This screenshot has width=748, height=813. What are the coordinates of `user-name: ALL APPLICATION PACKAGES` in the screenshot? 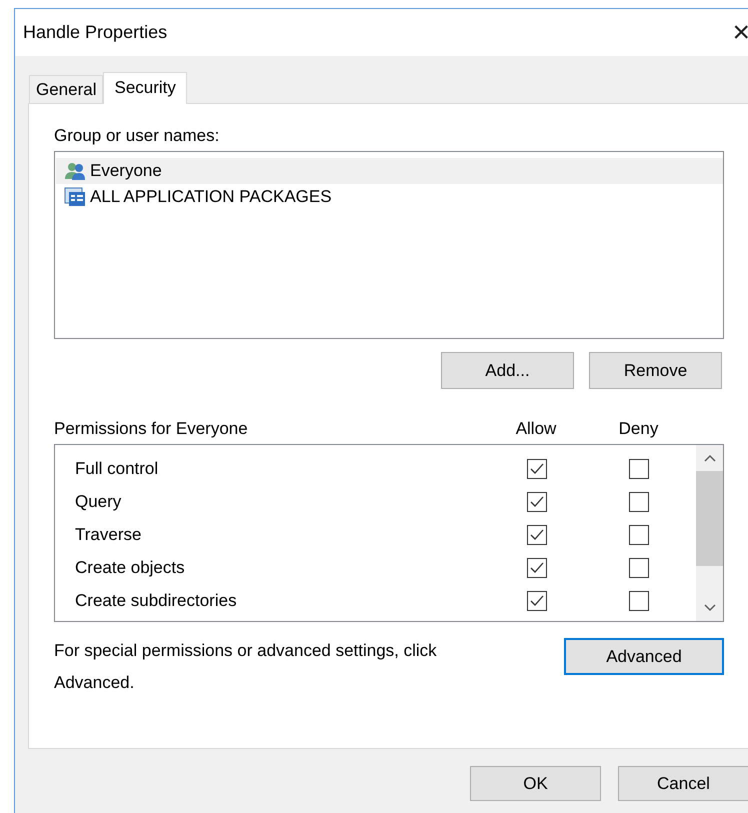 It's located at (211, 197).